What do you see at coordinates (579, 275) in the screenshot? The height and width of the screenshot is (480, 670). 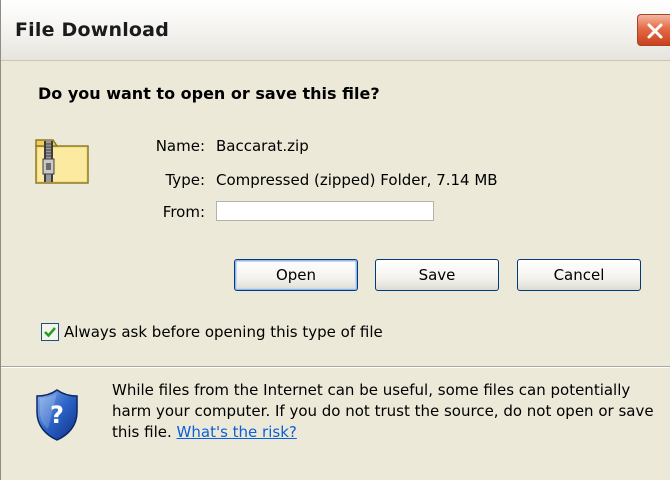 I see `cancel-button: Cancel` at bounding box center [579, 275].